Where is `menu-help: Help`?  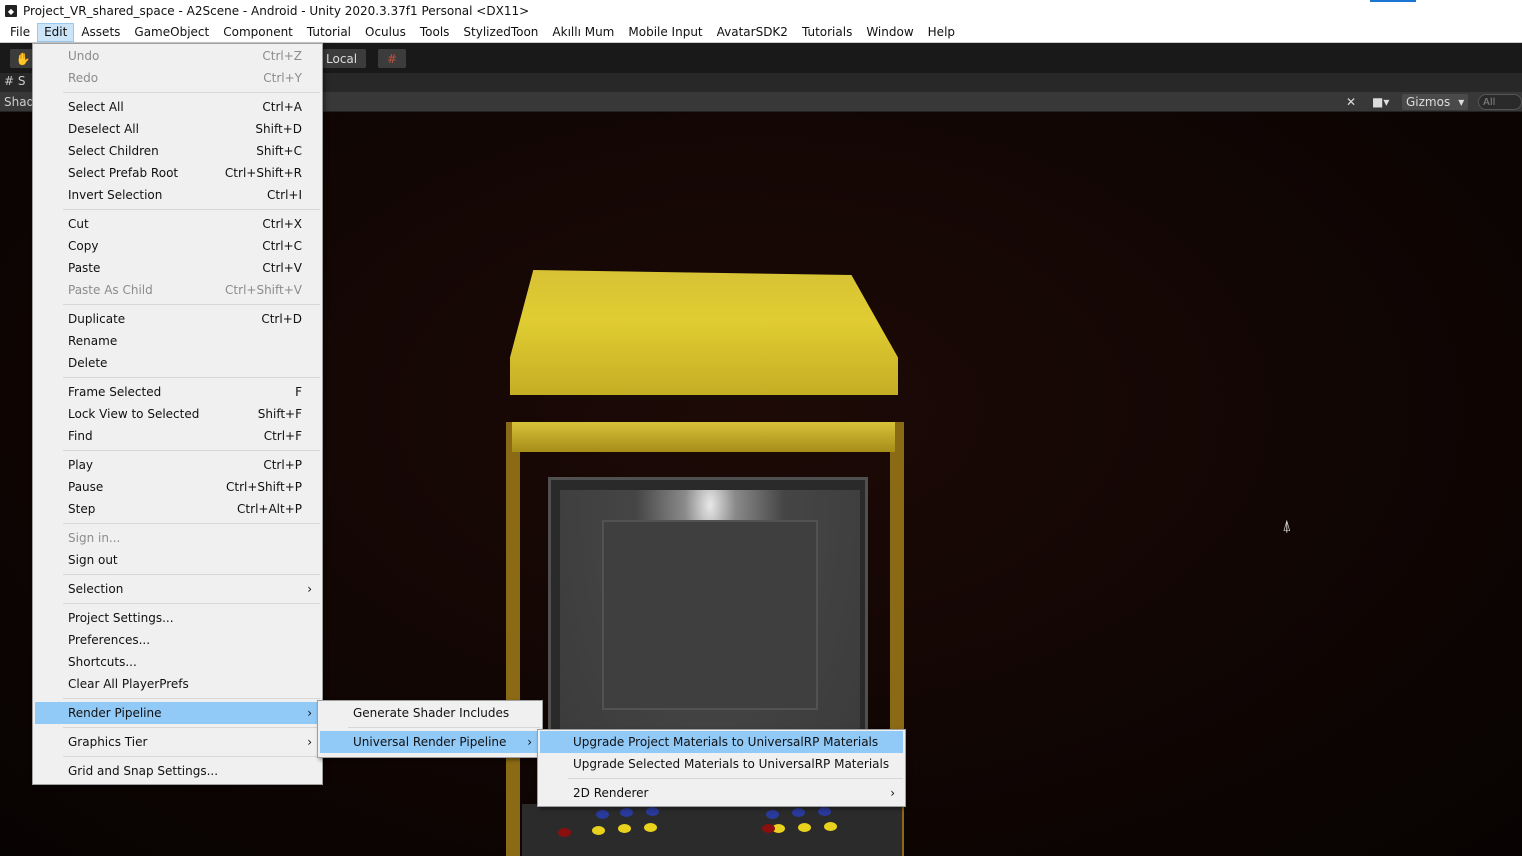 menu-help: Help is located at coordinates (941, 32).